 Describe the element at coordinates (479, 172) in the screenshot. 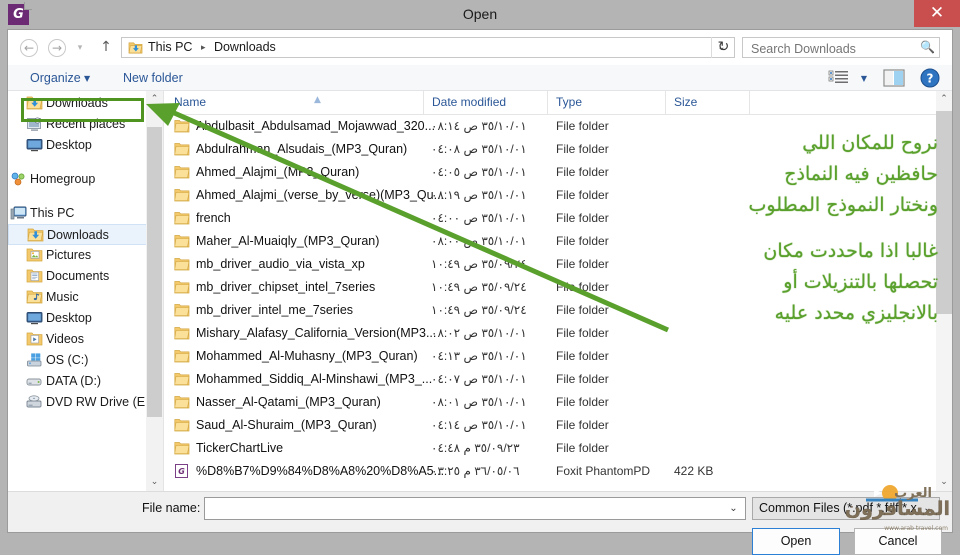

I see `file-date-modified: ٣٥/١٠/٠١ ص ٠٤:٠٥` at that location.